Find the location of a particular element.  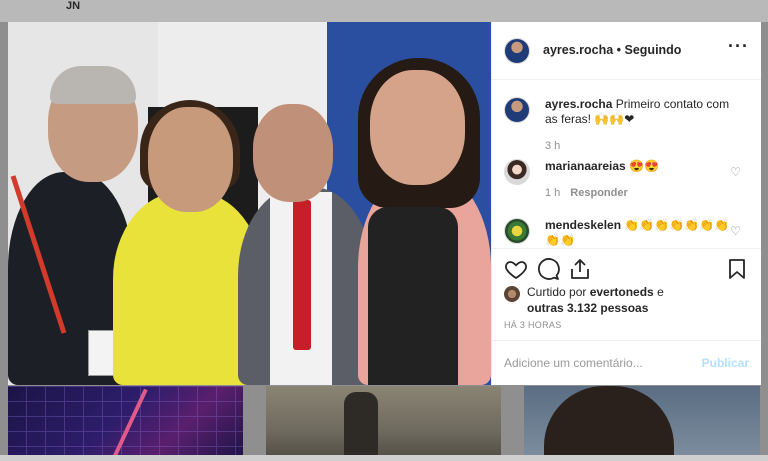

comment-time: 1 h is located at coordinates (553, 193).